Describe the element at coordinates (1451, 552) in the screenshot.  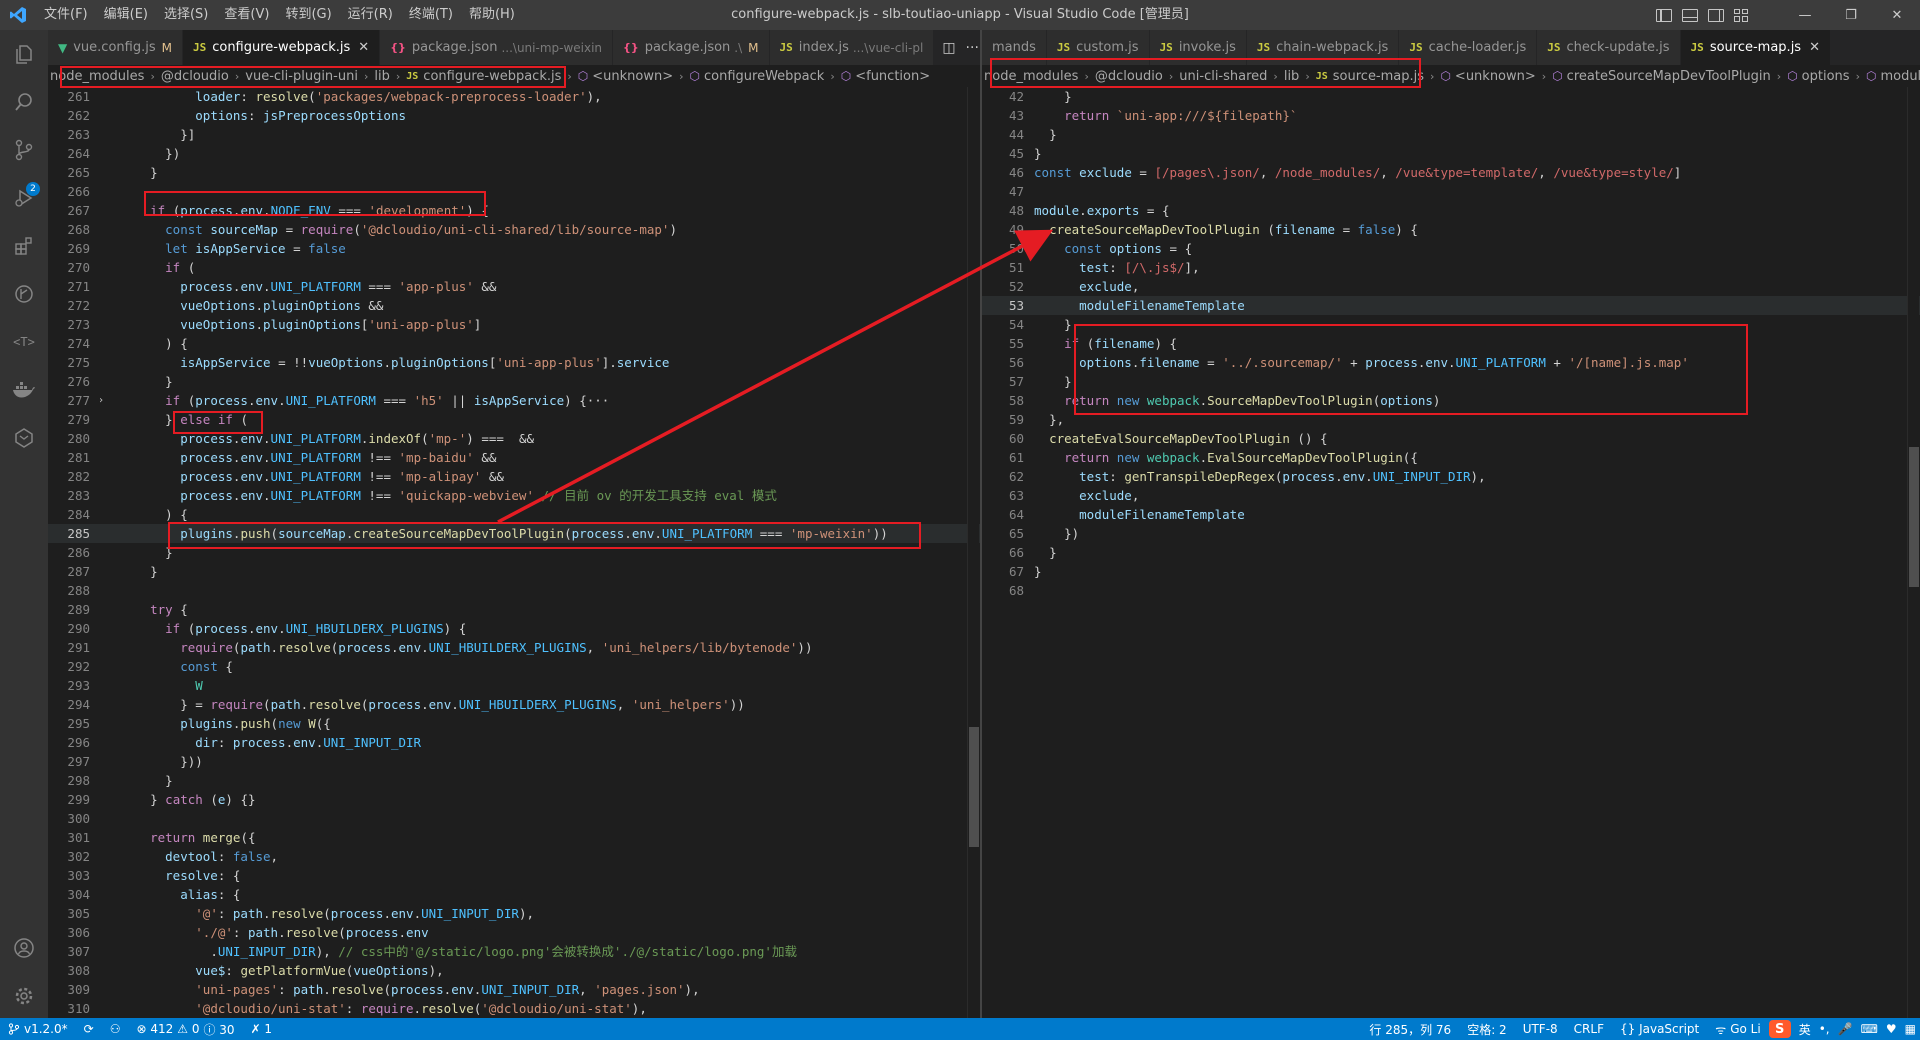
I see `code-line: 66 }` at that location.